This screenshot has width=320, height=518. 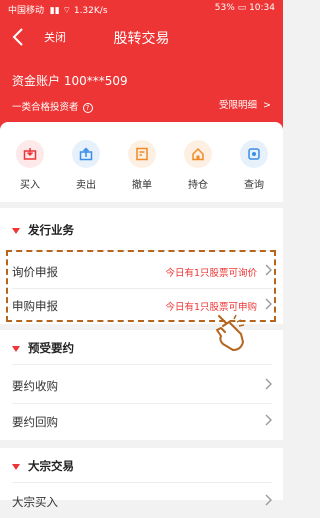 I want to click on sell-label: 卖出, so click(x=86, y=185).